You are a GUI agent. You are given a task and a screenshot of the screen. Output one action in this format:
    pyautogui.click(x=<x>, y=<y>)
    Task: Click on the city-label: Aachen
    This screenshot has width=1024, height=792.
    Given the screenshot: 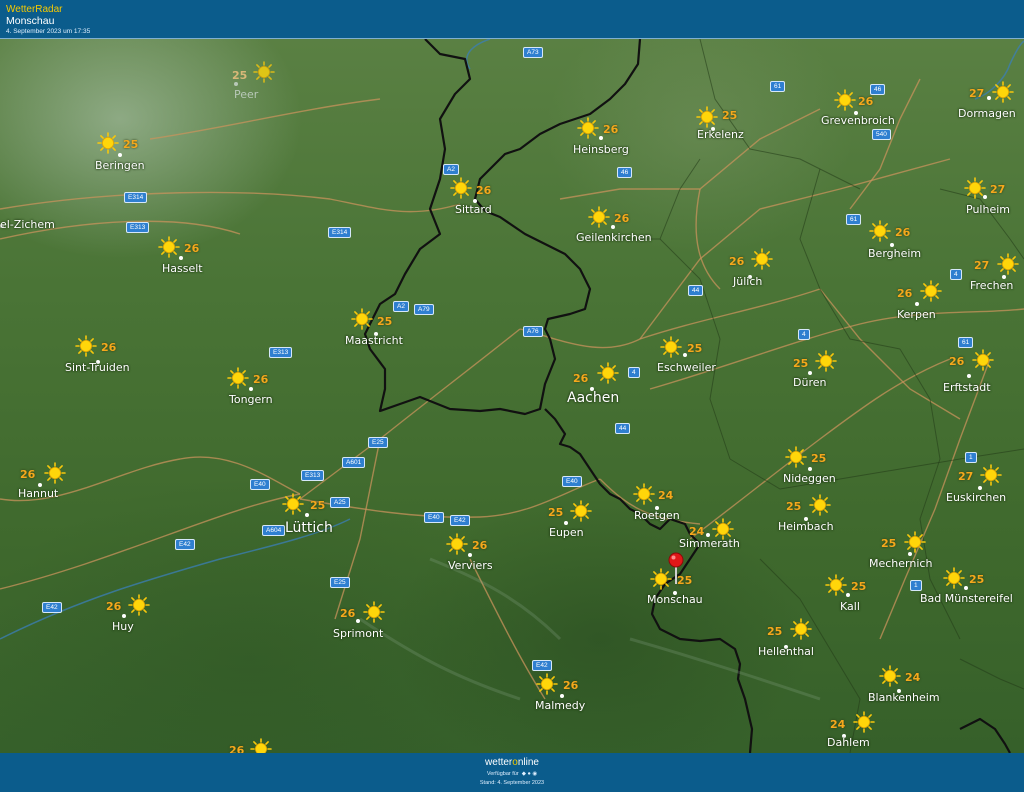 What is the action you would take?
    pyautogui.click(x=593, y=398)
    